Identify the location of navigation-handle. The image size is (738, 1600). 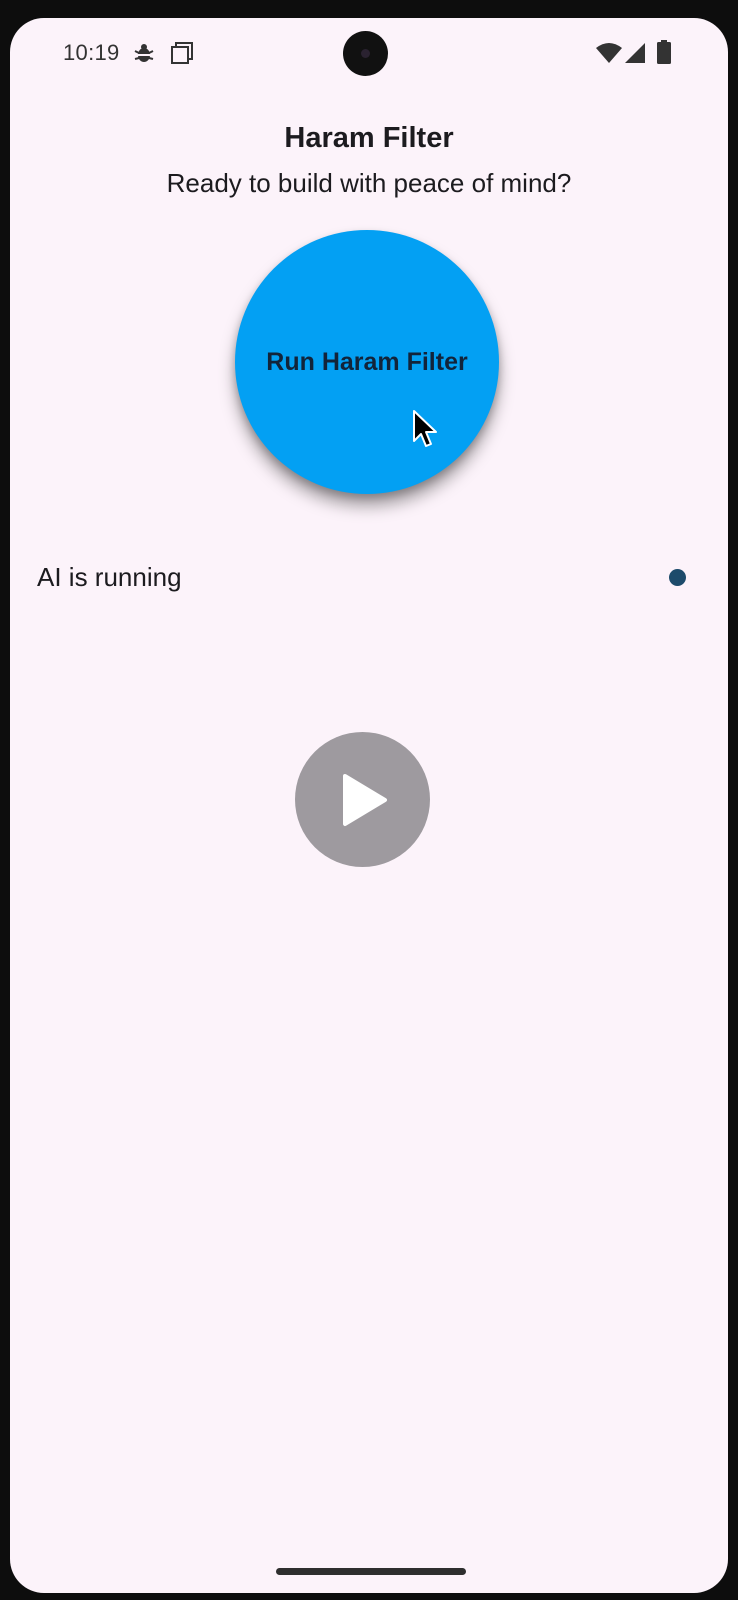
(371, 1571).